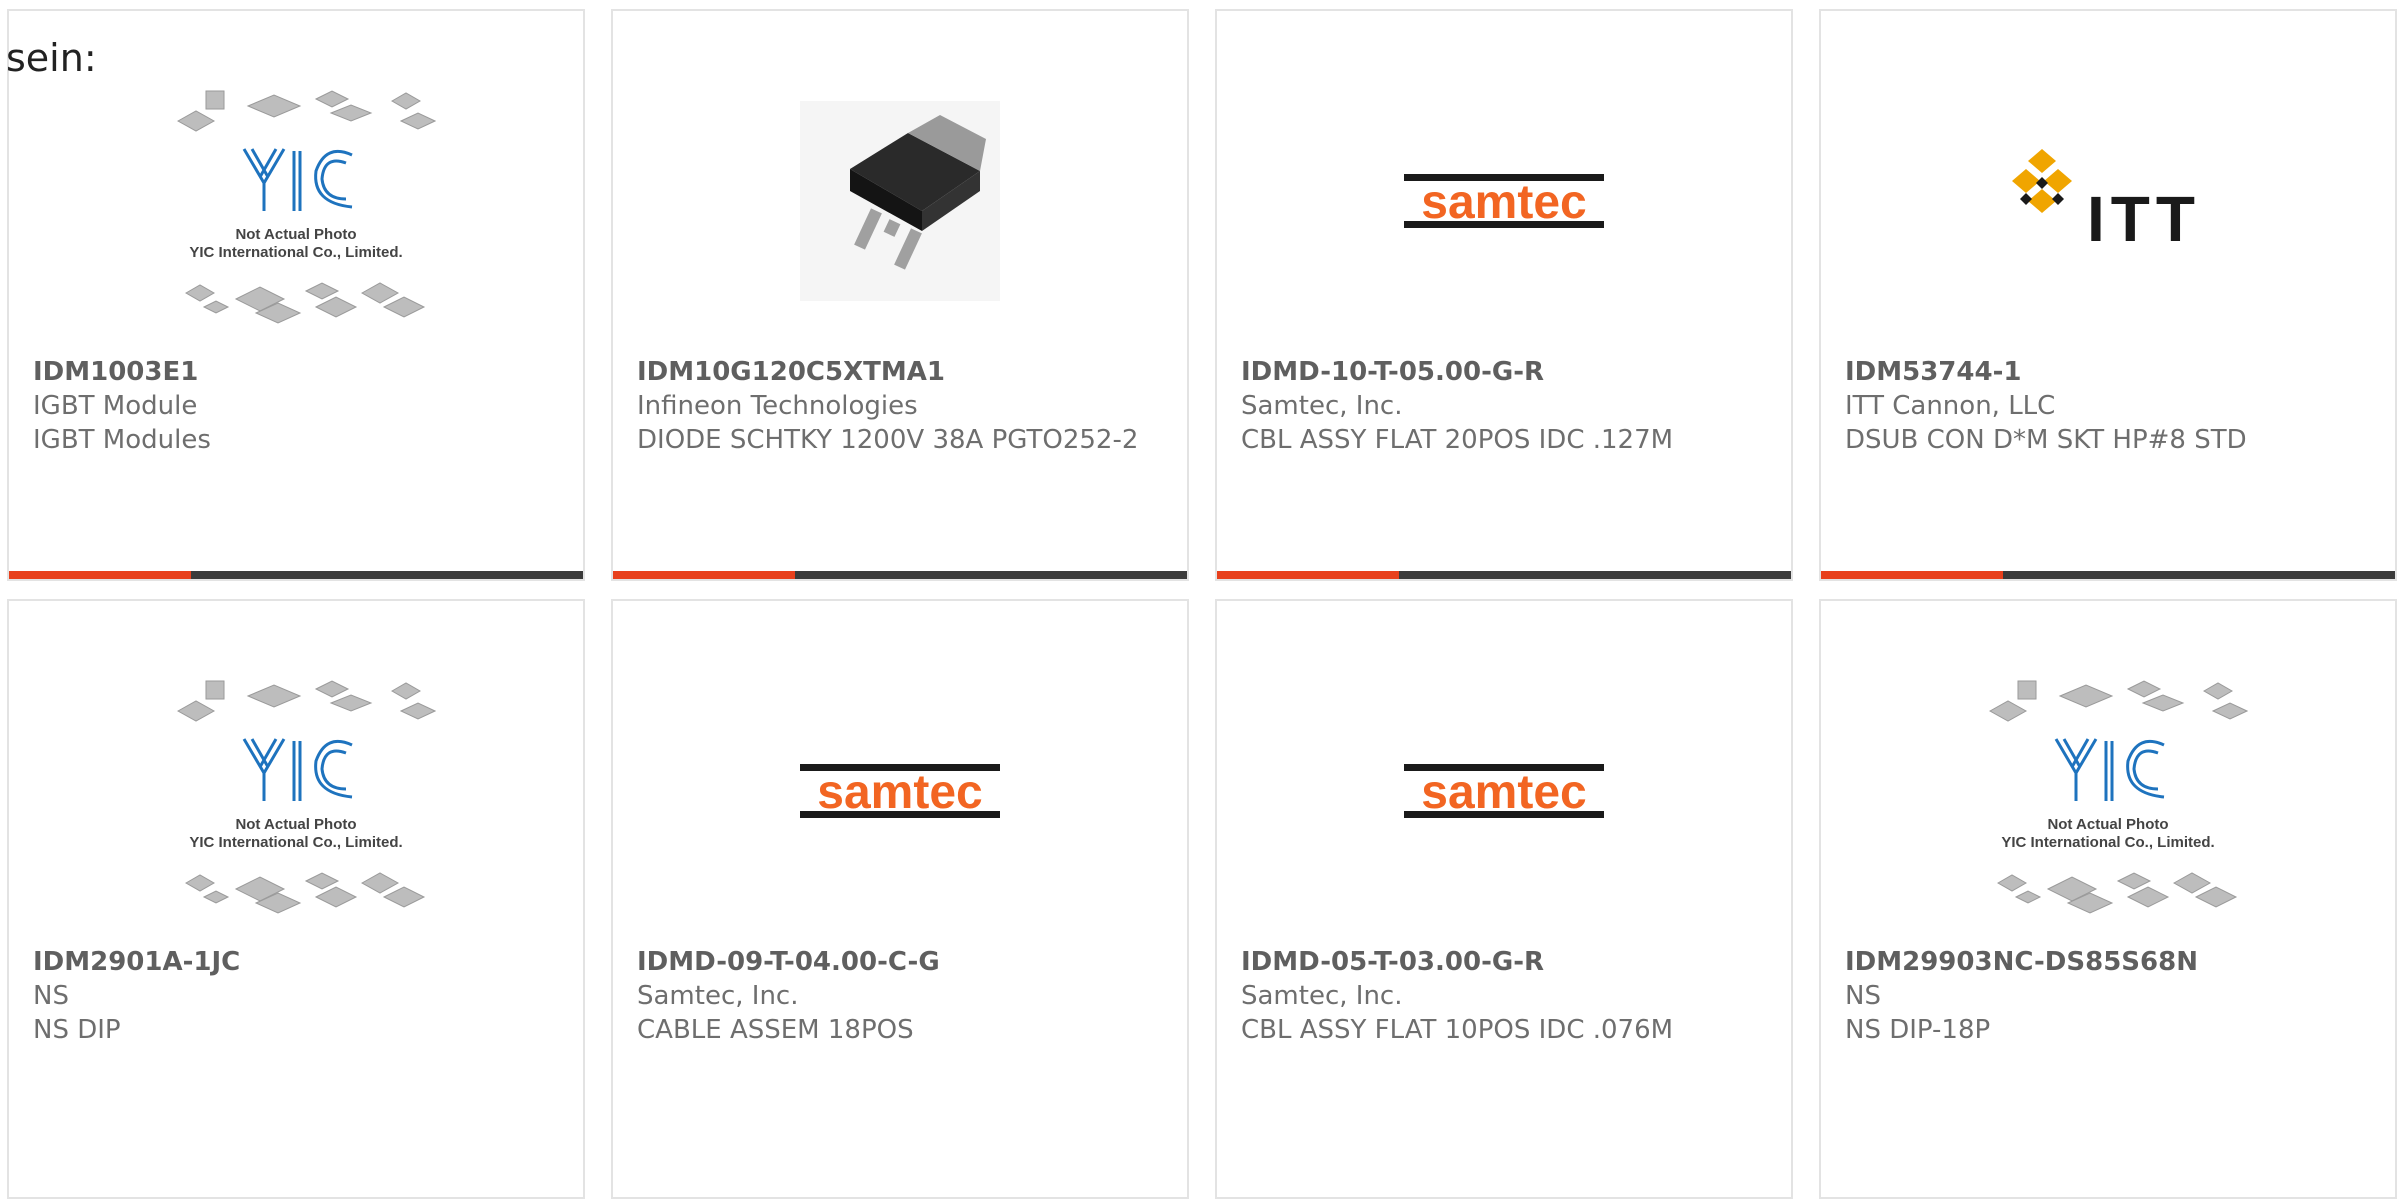 The width and height of the screenshot is (2400, 1199). What do you see at coordinates (1506, 962) in the screenshot?
I see `part-number: IDMD-05-T-03.00-G-R` at bounding box center [1506, 962].